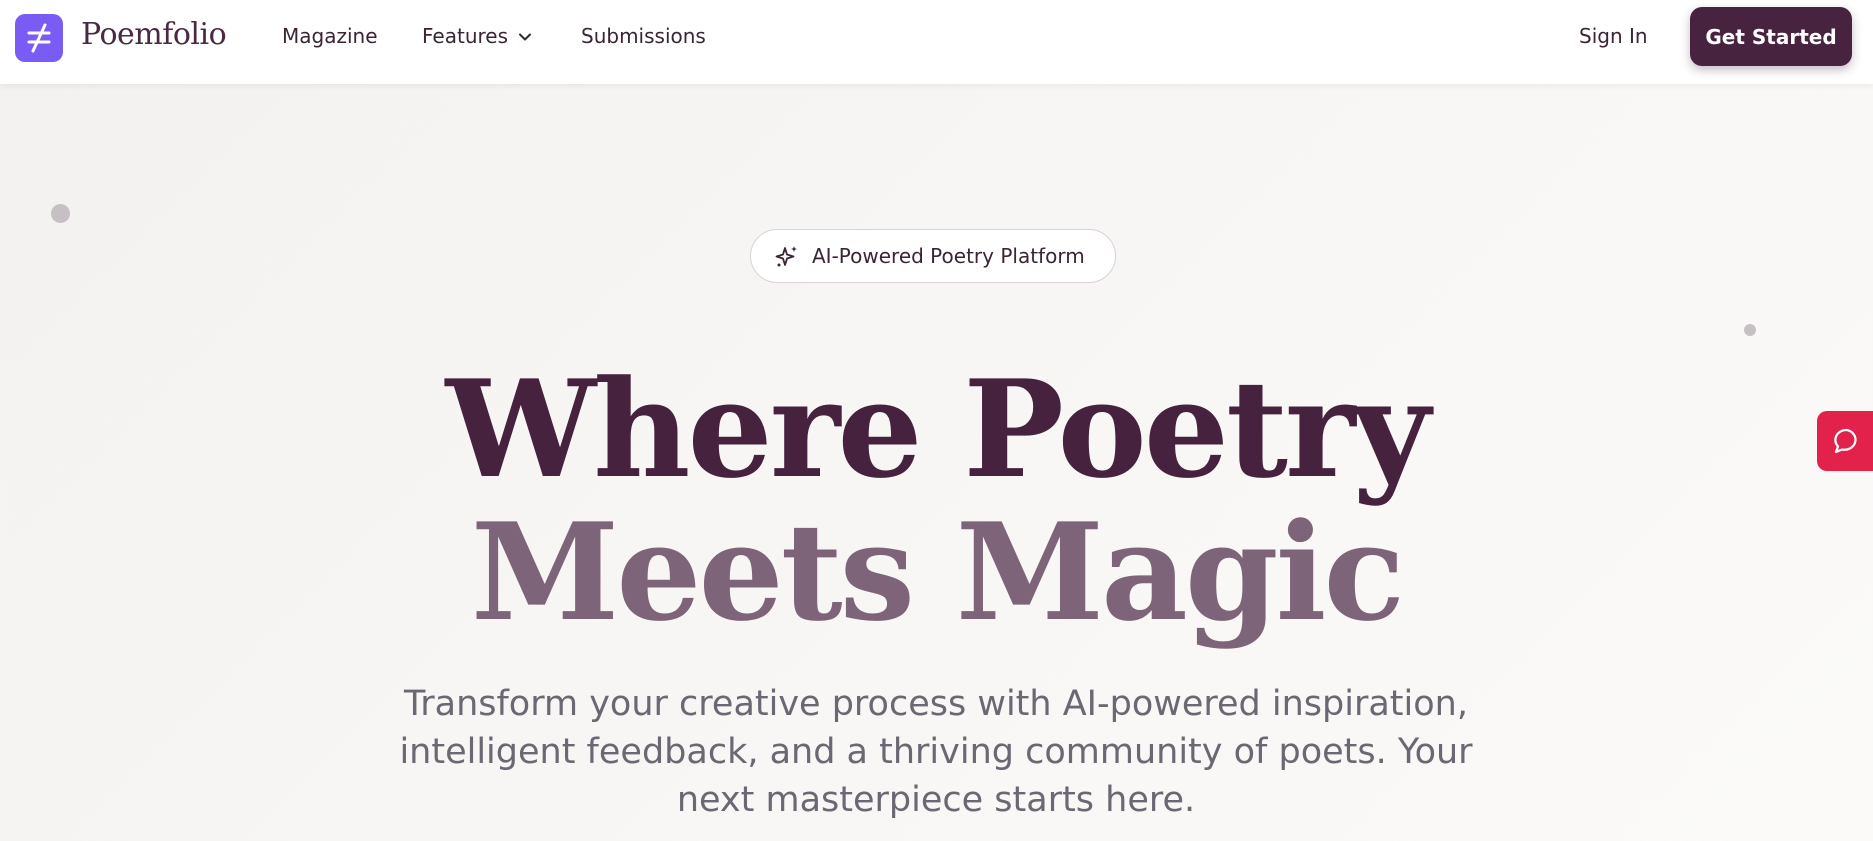 Image resolution: width=1873 pixels, height=841 pixels. What do you see at coordinates (1613, 36) in the screenshot?
I see `sign-in-link: Sign In` at bounding box center [1613, 36].